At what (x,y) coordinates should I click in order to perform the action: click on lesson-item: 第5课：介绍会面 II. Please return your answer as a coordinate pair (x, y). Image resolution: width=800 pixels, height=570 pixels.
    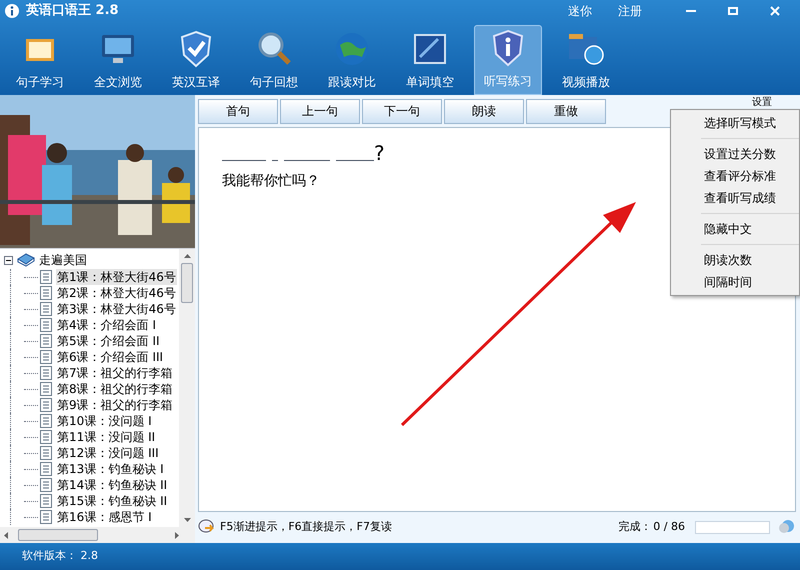
    Looking at the image, I should click on (108, 341).